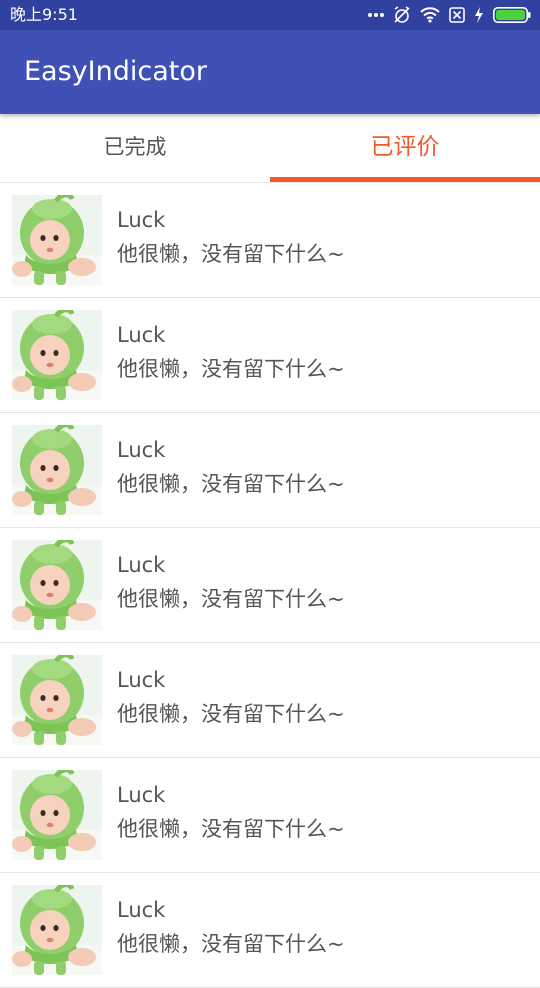 The image size is (540, 988). Describe the element at coordinates (270, 15) in the screenshot. I see `status-bar: 晚上9:51` at that location.